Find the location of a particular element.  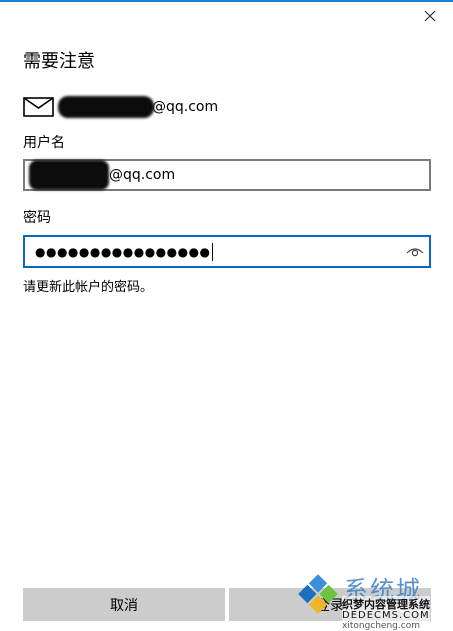

close-button is located at coordinates (430, 16).